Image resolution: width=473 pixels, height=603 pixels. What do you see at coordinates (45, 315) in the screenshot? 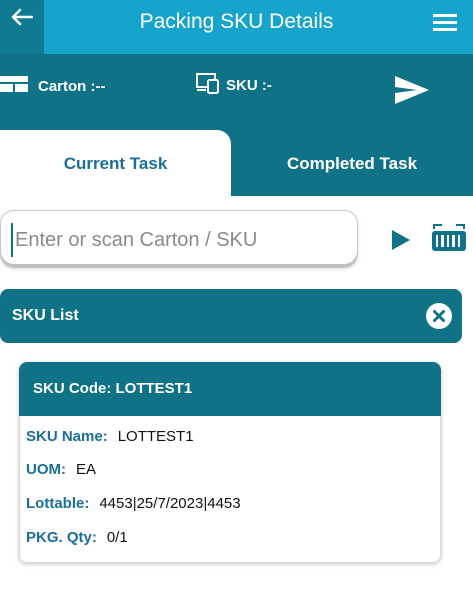
I see `sku-list-title: SKU List` at bounding box center [45, 315].